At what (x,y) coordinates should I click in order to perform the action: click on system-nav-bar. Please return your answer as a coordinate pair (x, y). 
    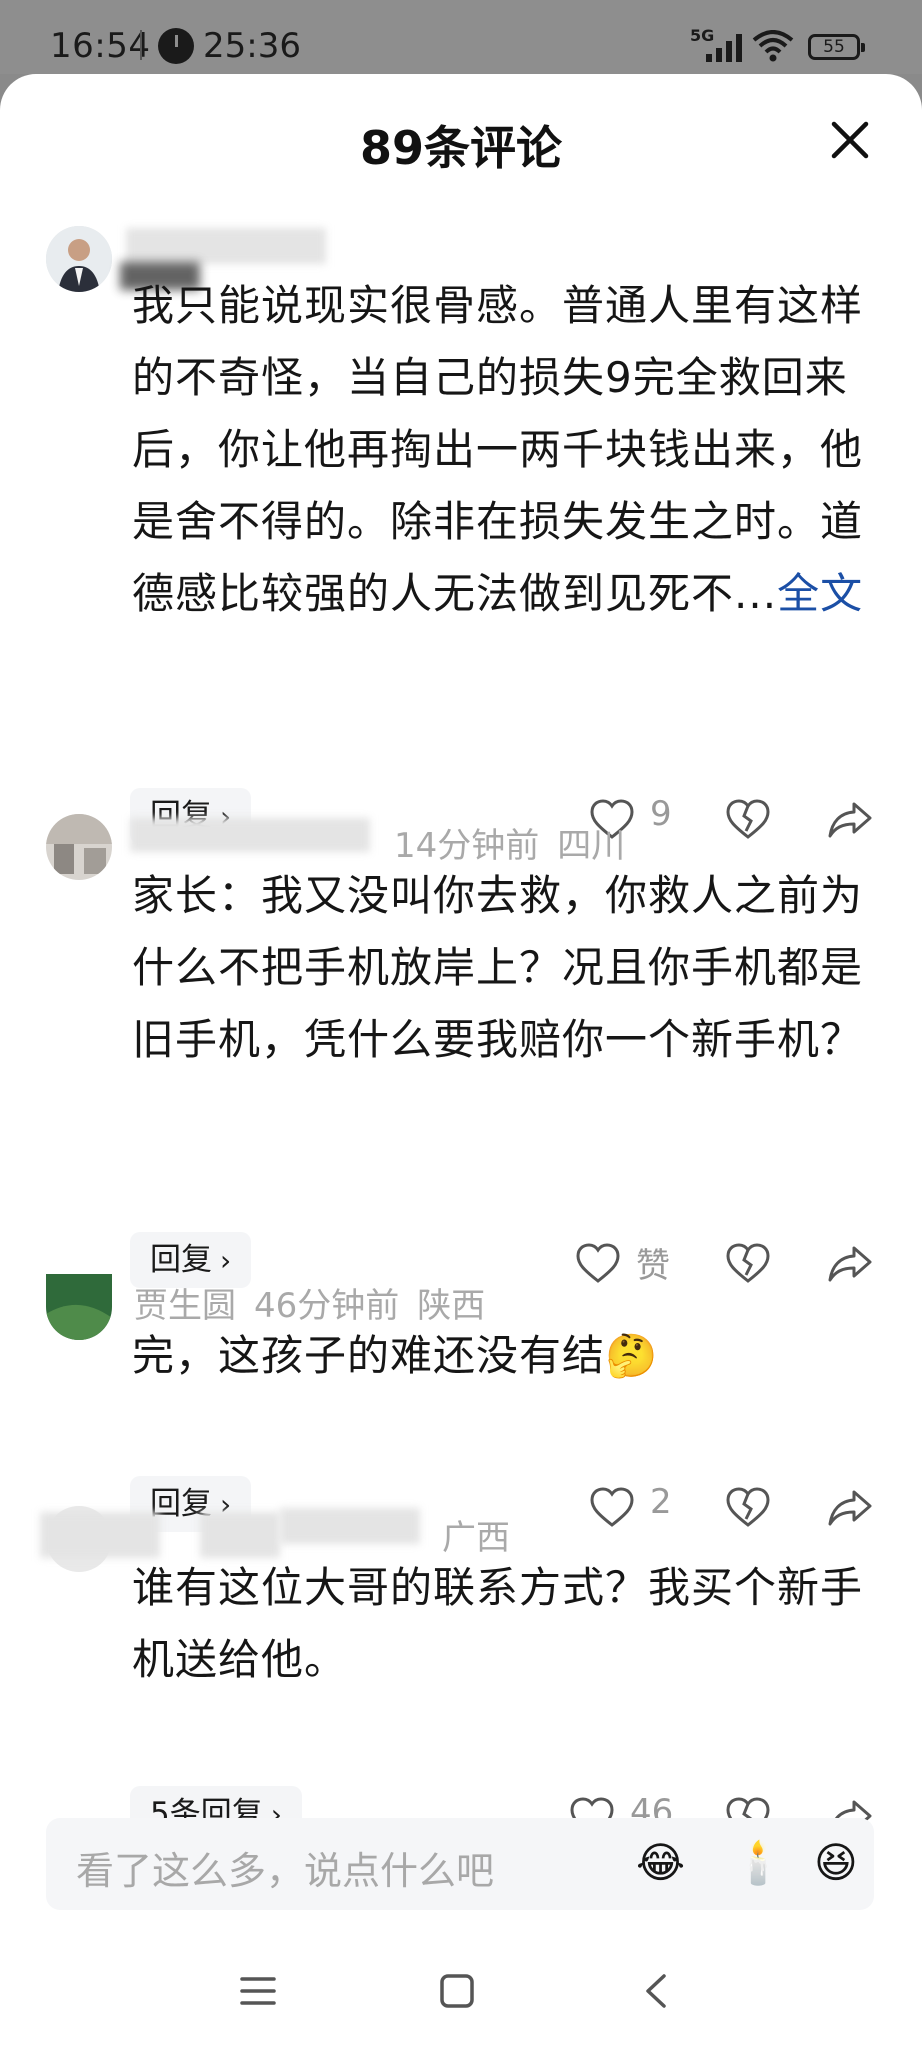
    Looking at the image, I should click on (461, 1990).